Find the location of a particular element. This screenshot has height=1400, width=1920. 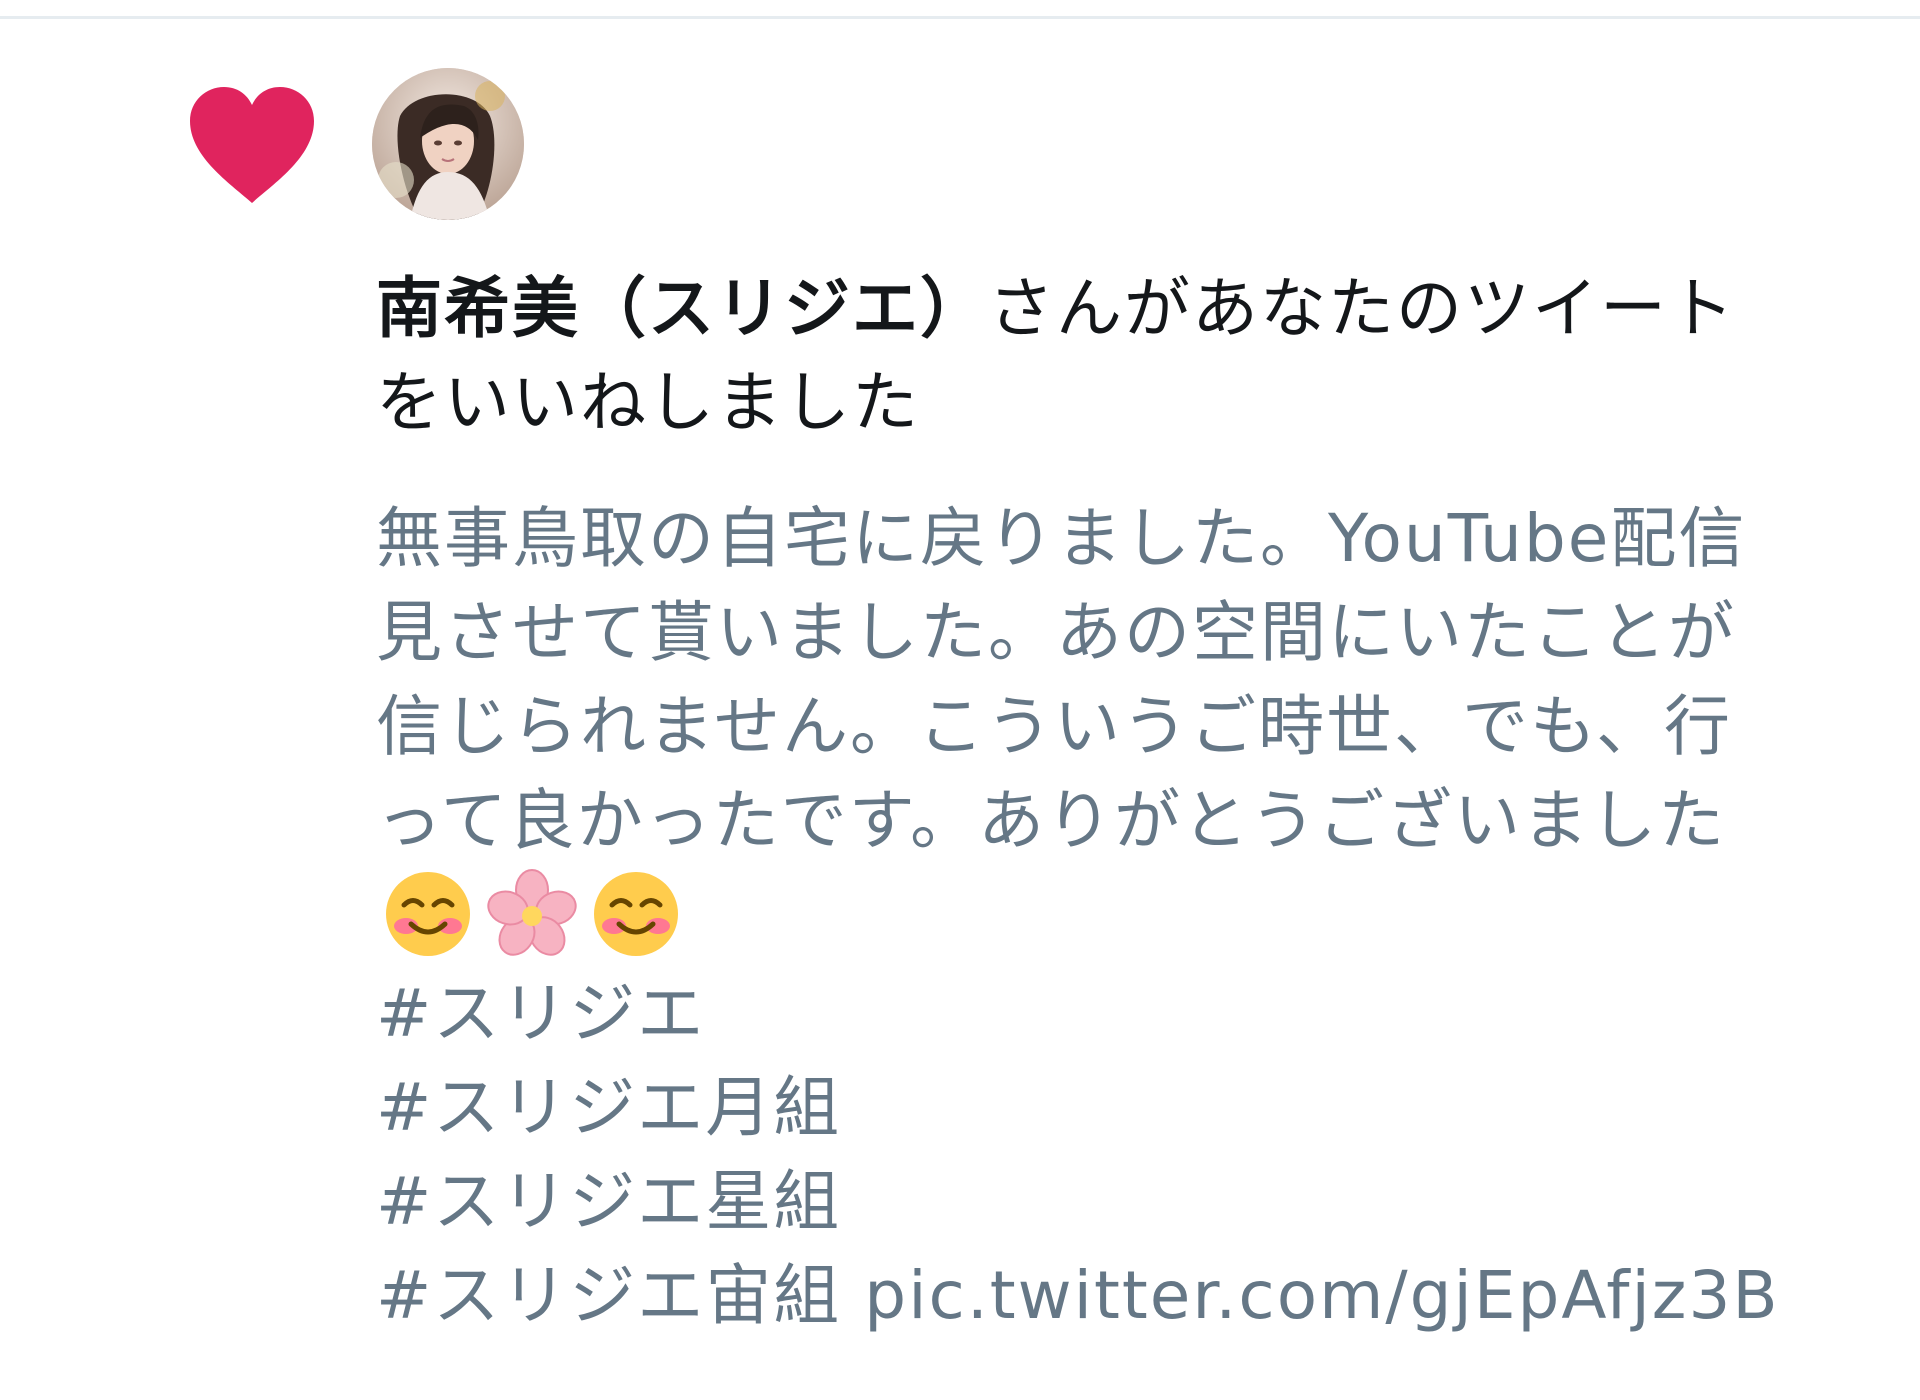

user-avatar is located at coordinates (448, 144).